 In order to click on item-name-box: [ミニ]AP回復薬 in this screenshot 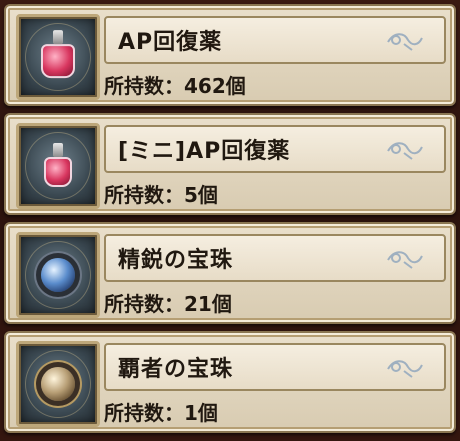, I will do `click(275, 149)`.